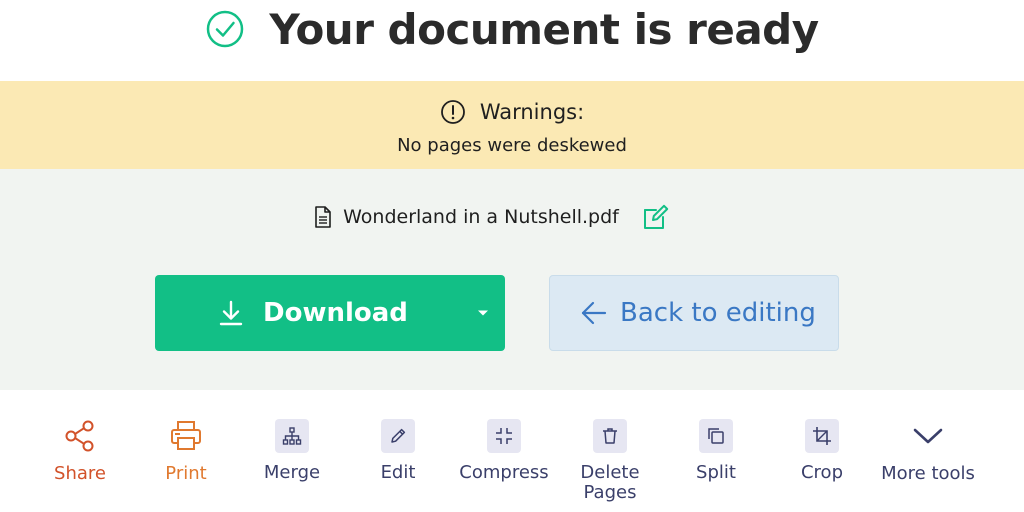 The width and height of the screenshot is (1024, 512). I want to click on tool-print: Print, so click(186, 447).